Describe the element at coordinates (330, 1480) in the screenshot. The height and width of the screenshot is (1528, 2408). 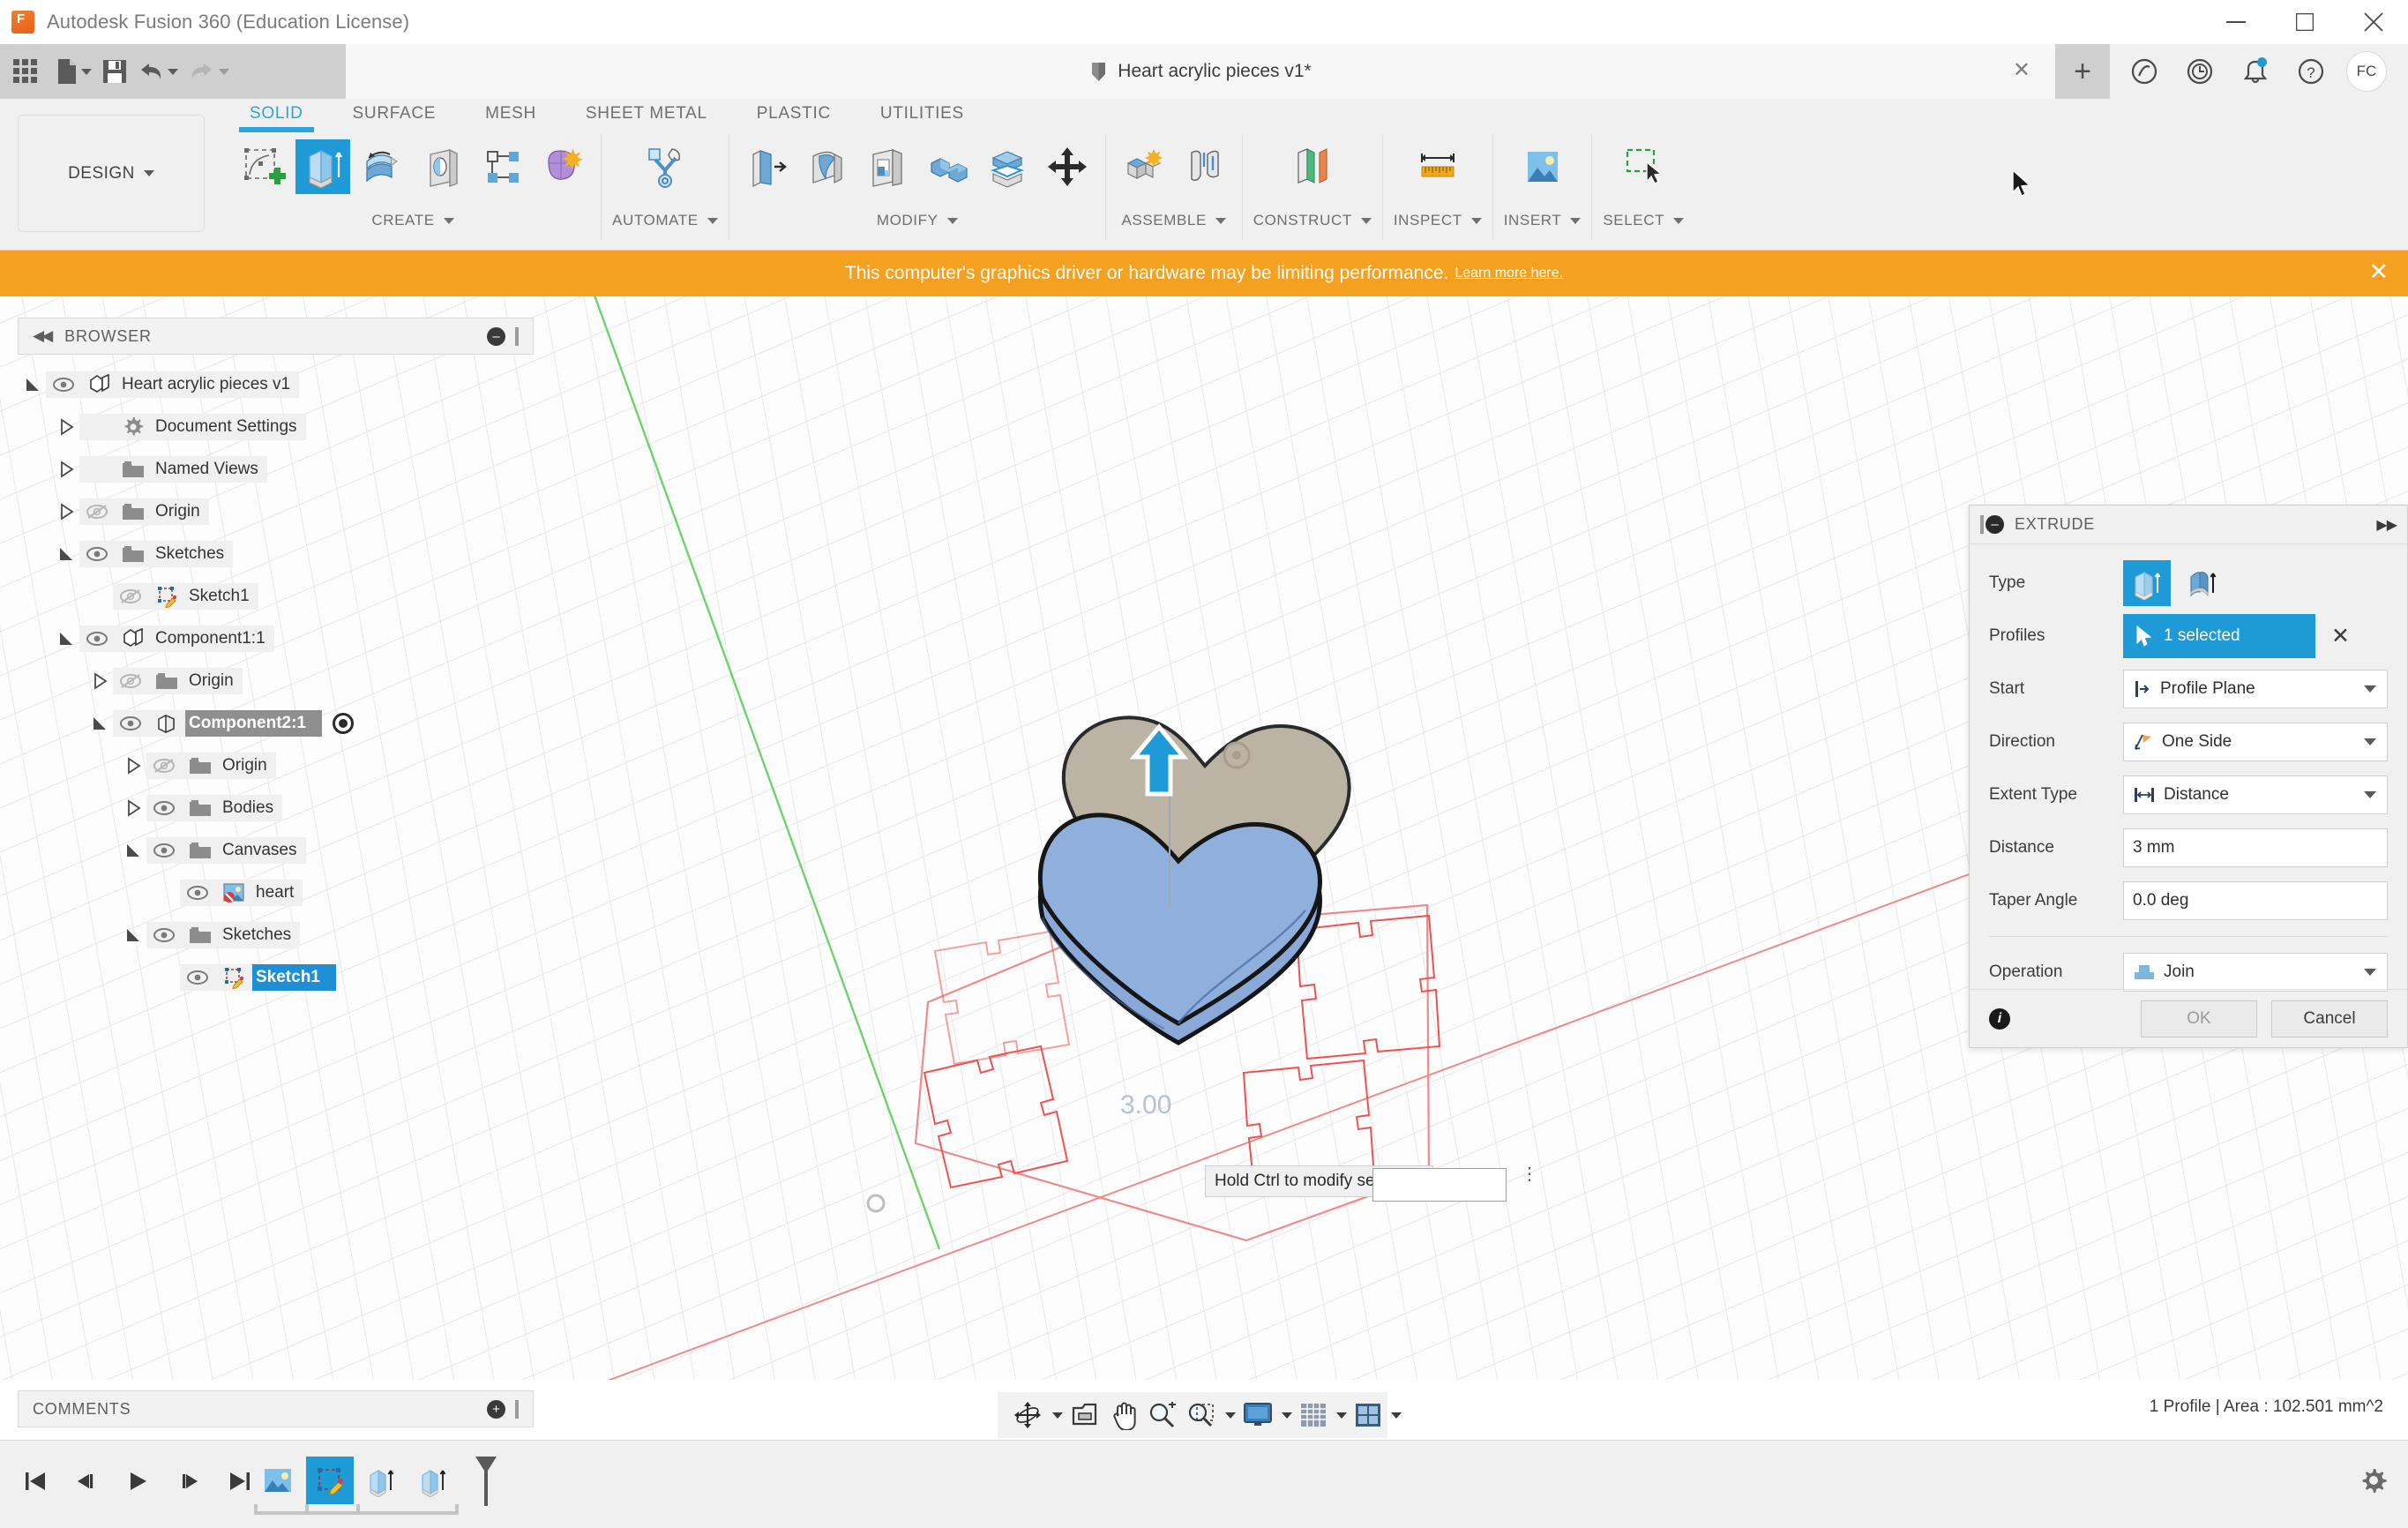
I see `sketch-feature-icon` at that location.